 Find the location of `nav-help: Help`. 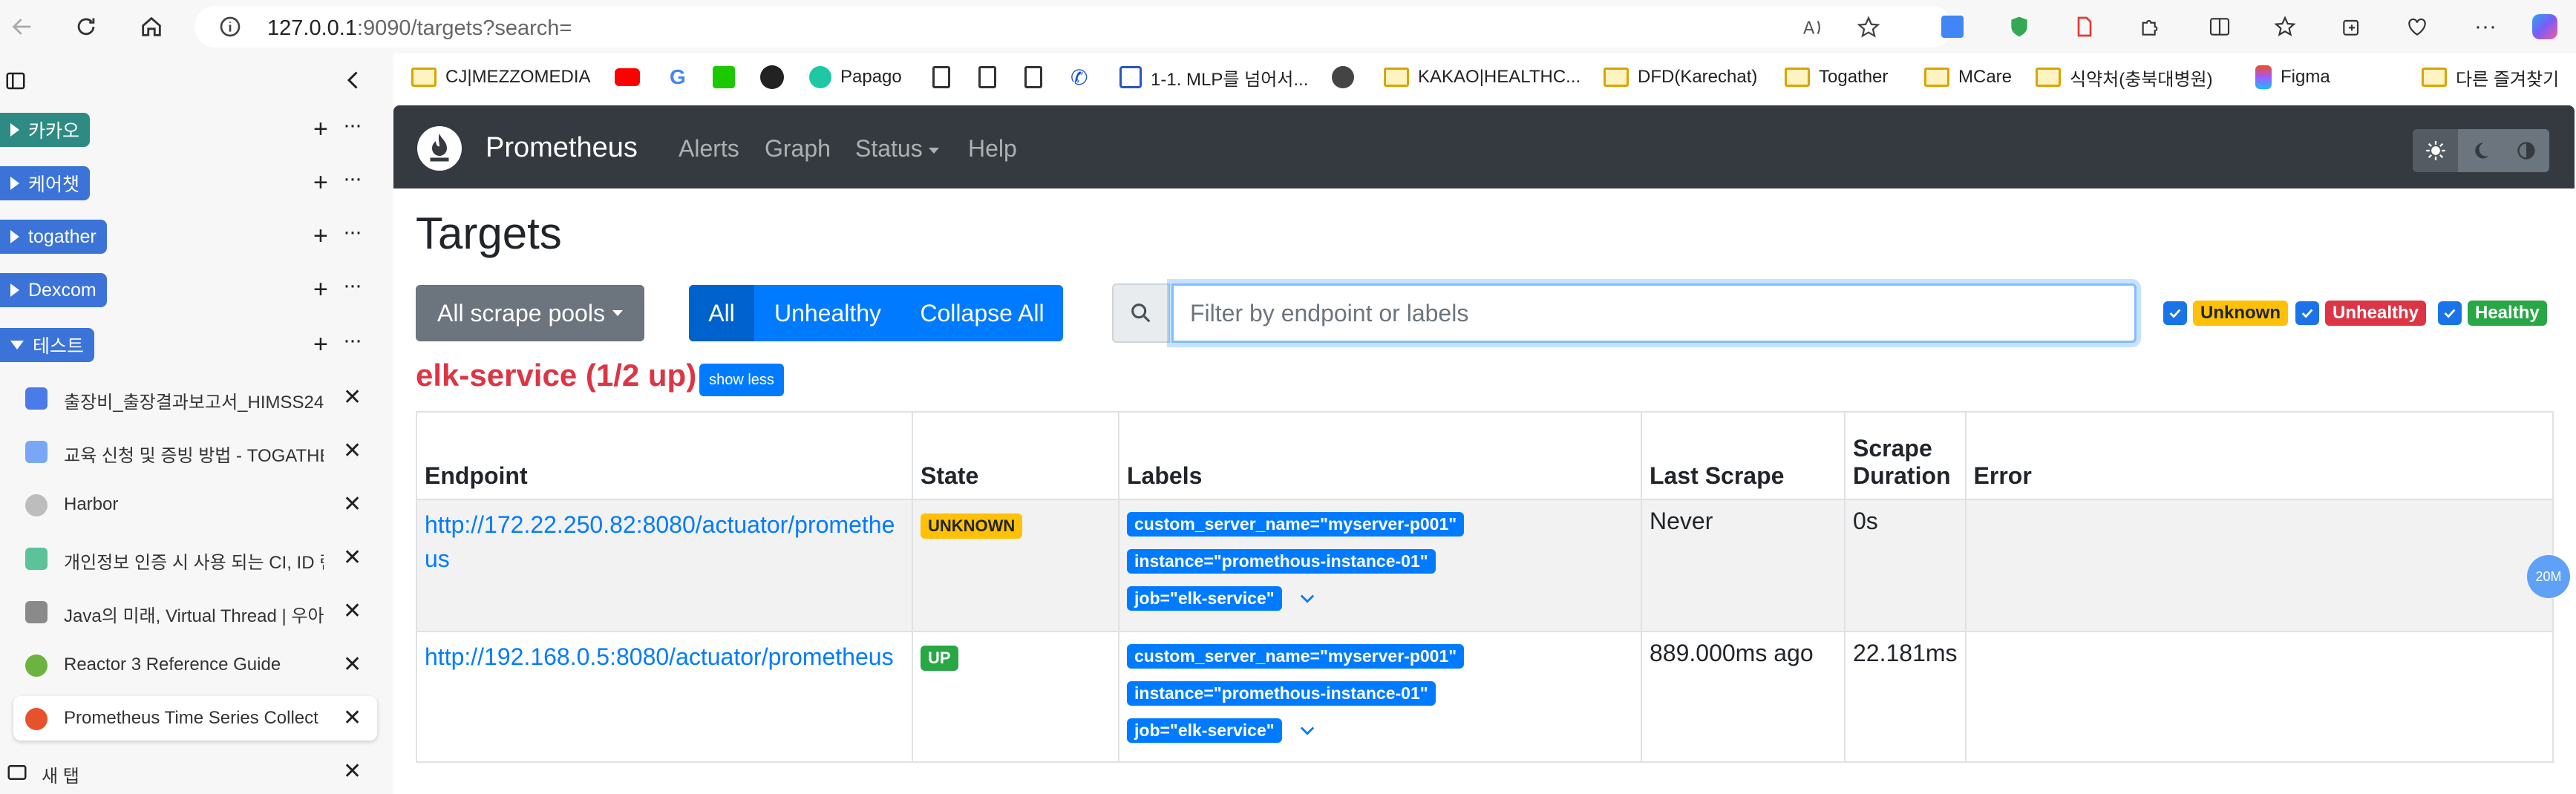

nav-help: Help is located at coordinates (993, 149).